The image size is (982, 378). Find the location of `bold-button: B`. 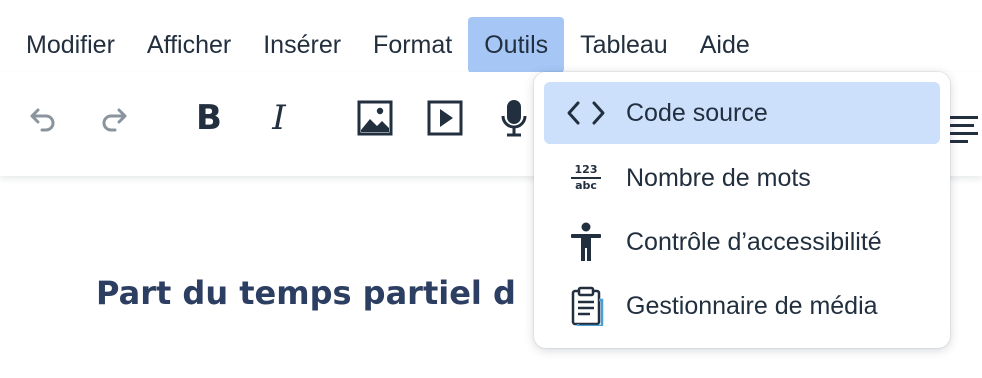

bold-button: B is located at coordinates (209, 118).